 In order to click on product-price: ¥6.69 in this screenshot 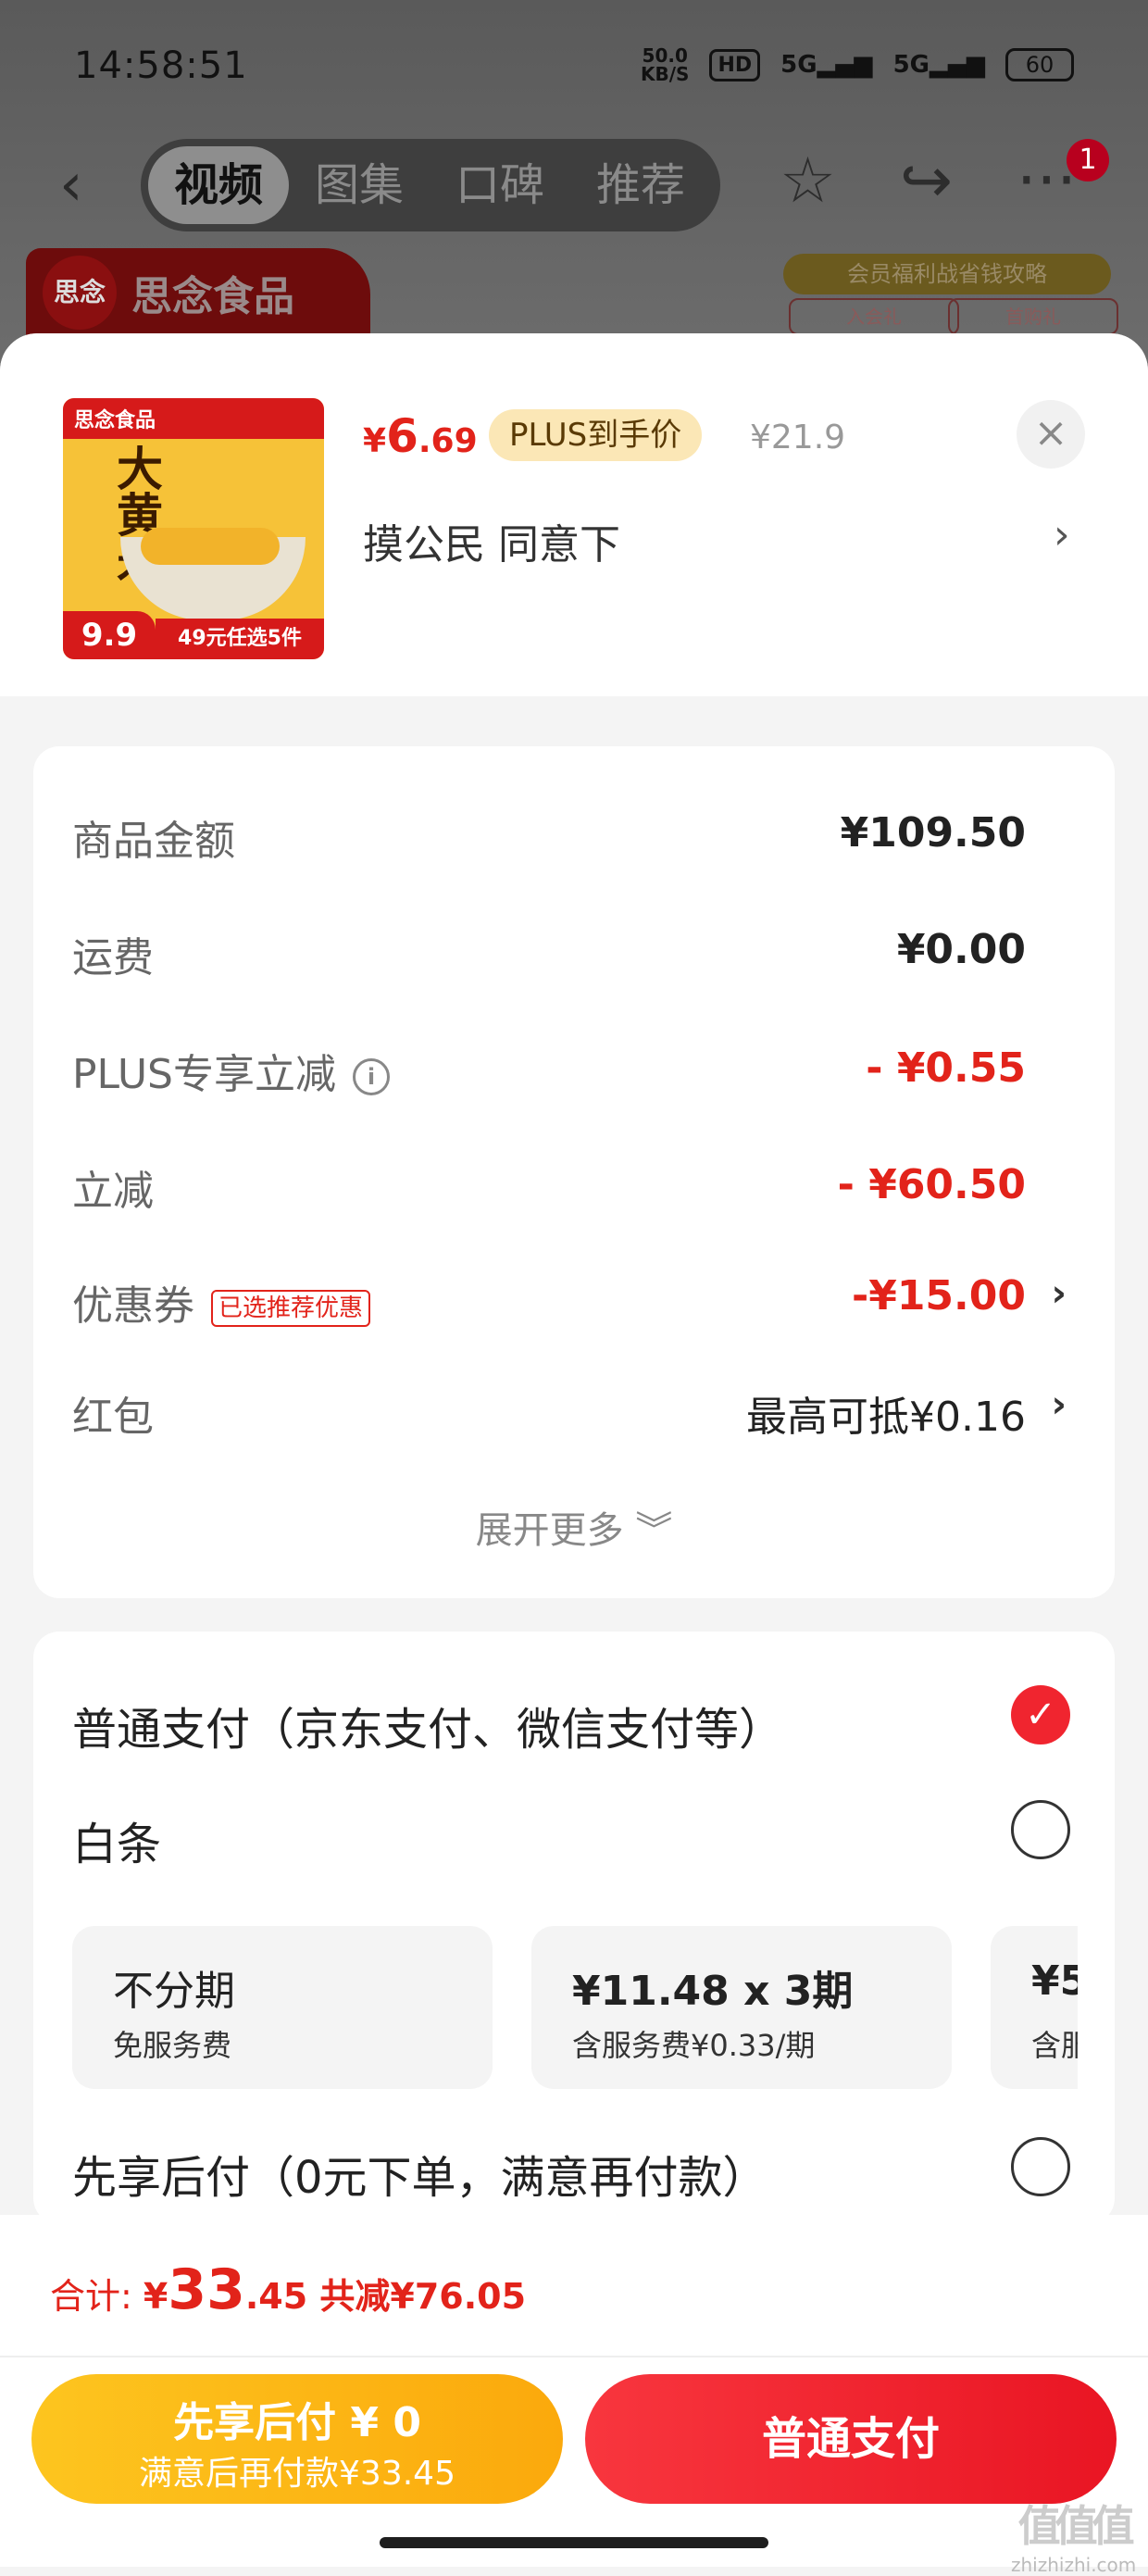, I will do `click(420, 436)`.